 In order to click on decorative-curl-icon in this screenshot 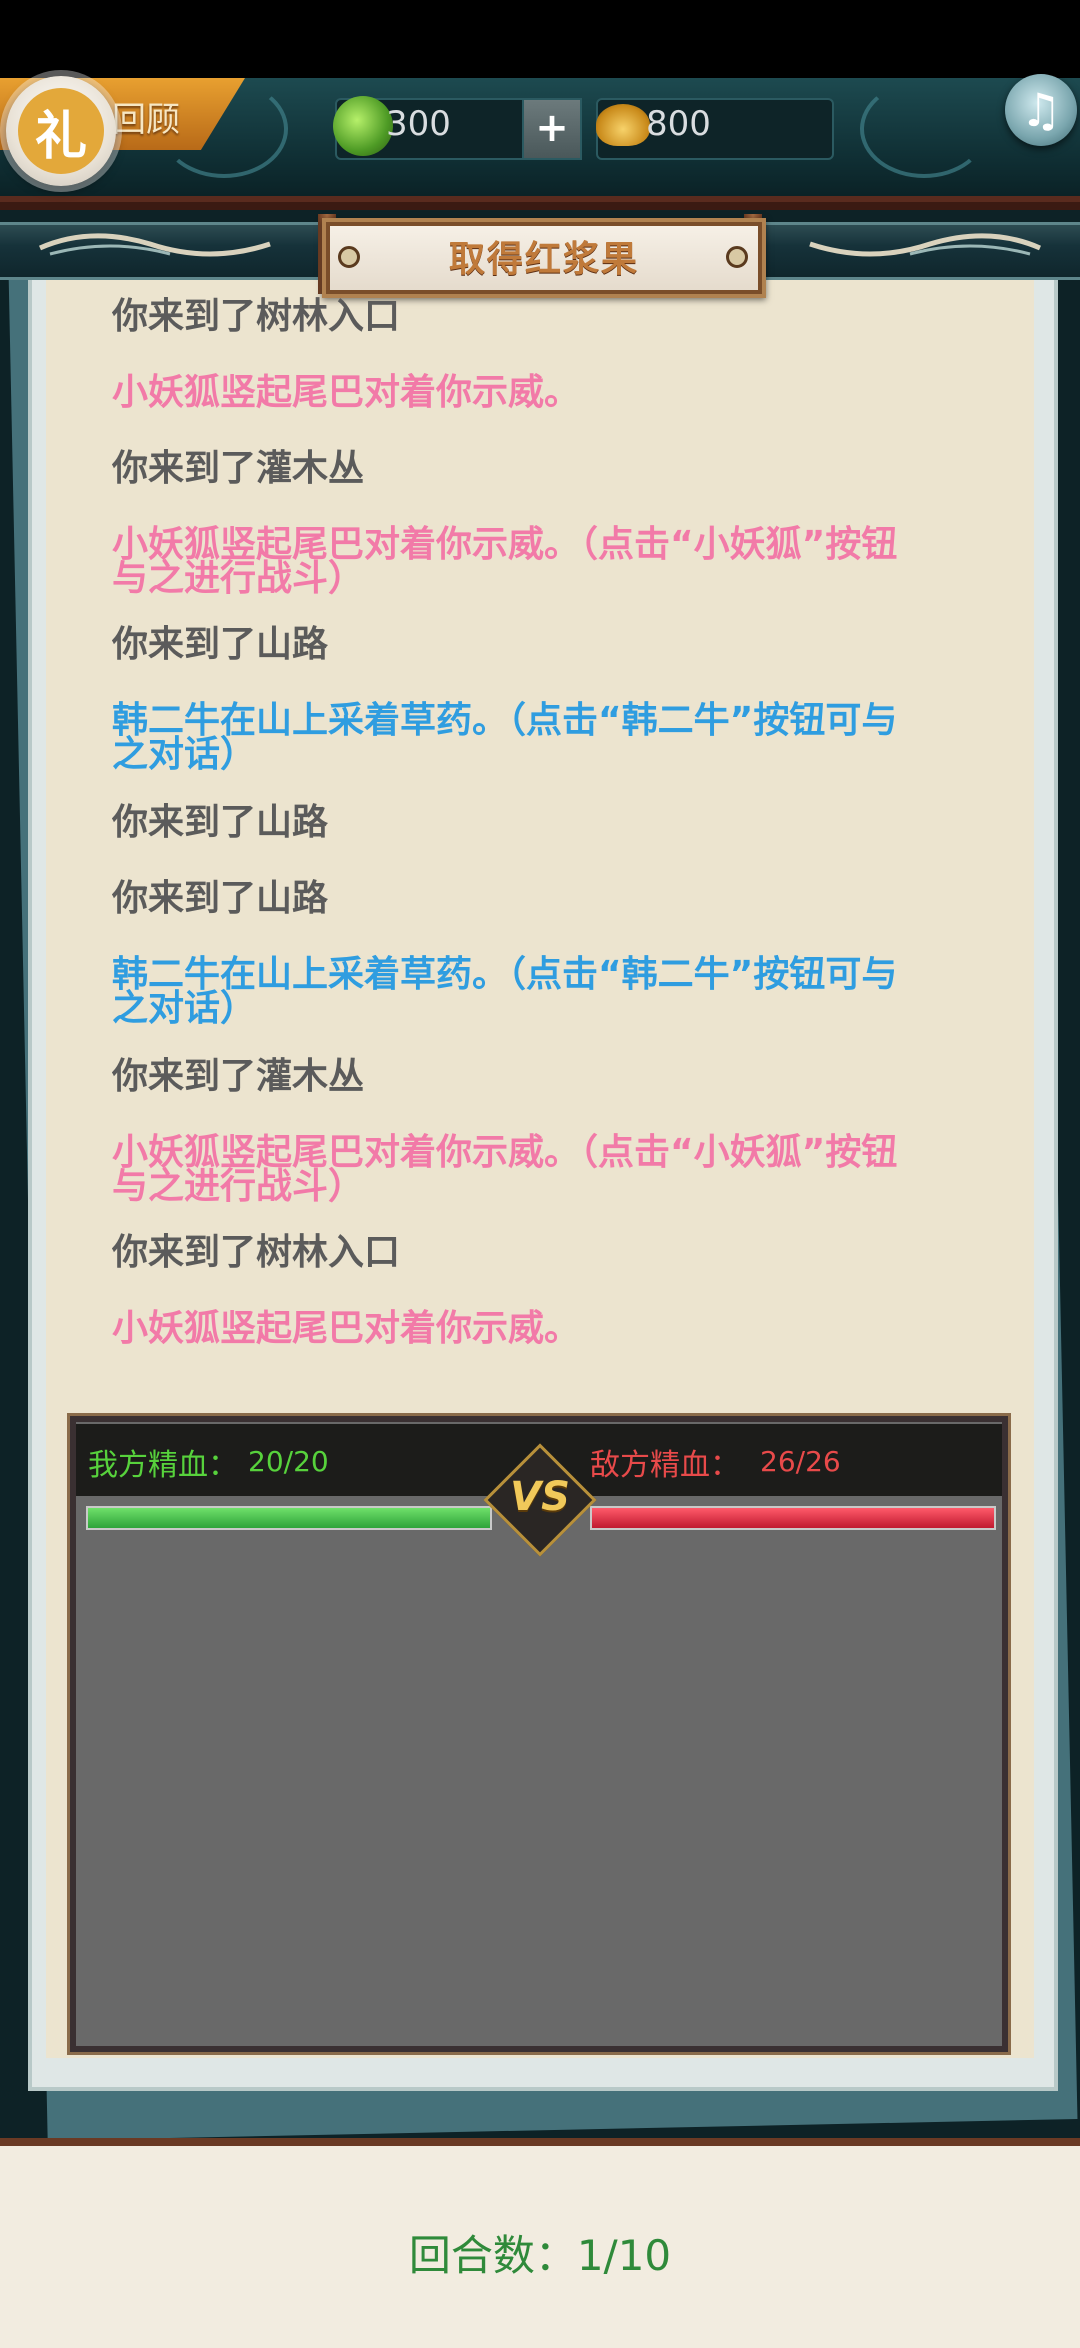, I will do `click(924, 129)`.